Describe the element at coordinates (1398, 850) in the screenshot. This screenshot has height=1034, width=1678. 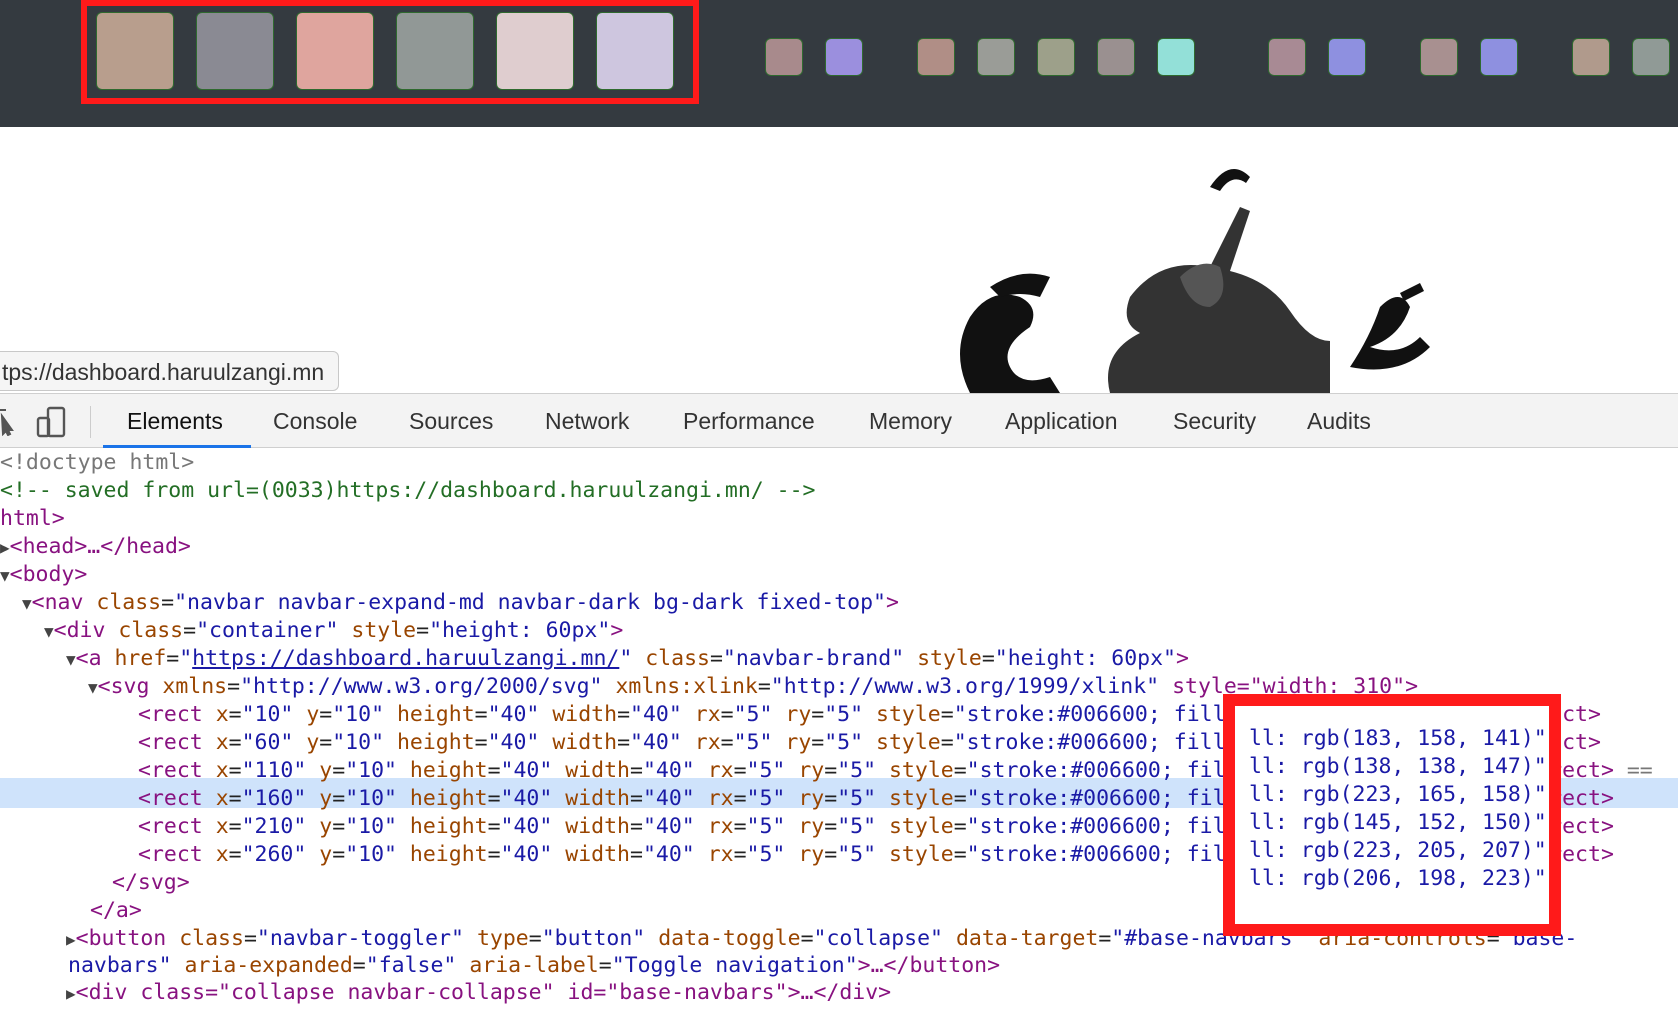
I see `highlighted-fill-value: ll: rgb(223, 205, 207)"` at that location.